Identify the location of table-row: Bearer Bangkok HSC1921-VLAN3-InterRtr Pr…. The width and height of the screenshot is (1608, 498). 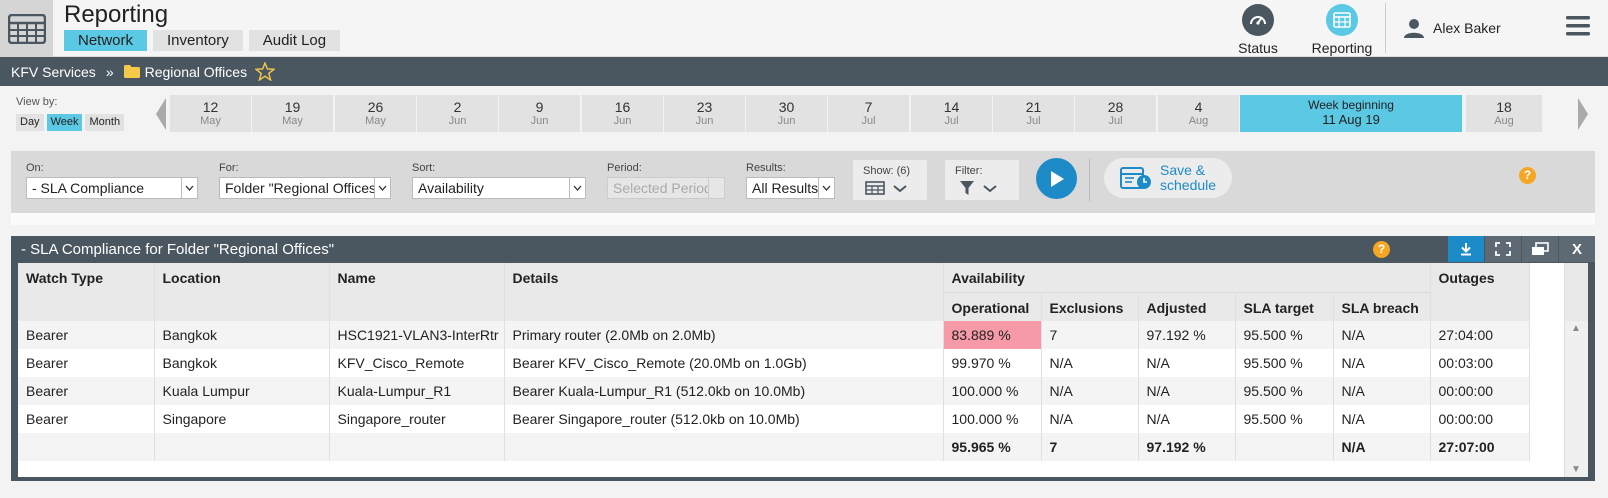
(774, 335).